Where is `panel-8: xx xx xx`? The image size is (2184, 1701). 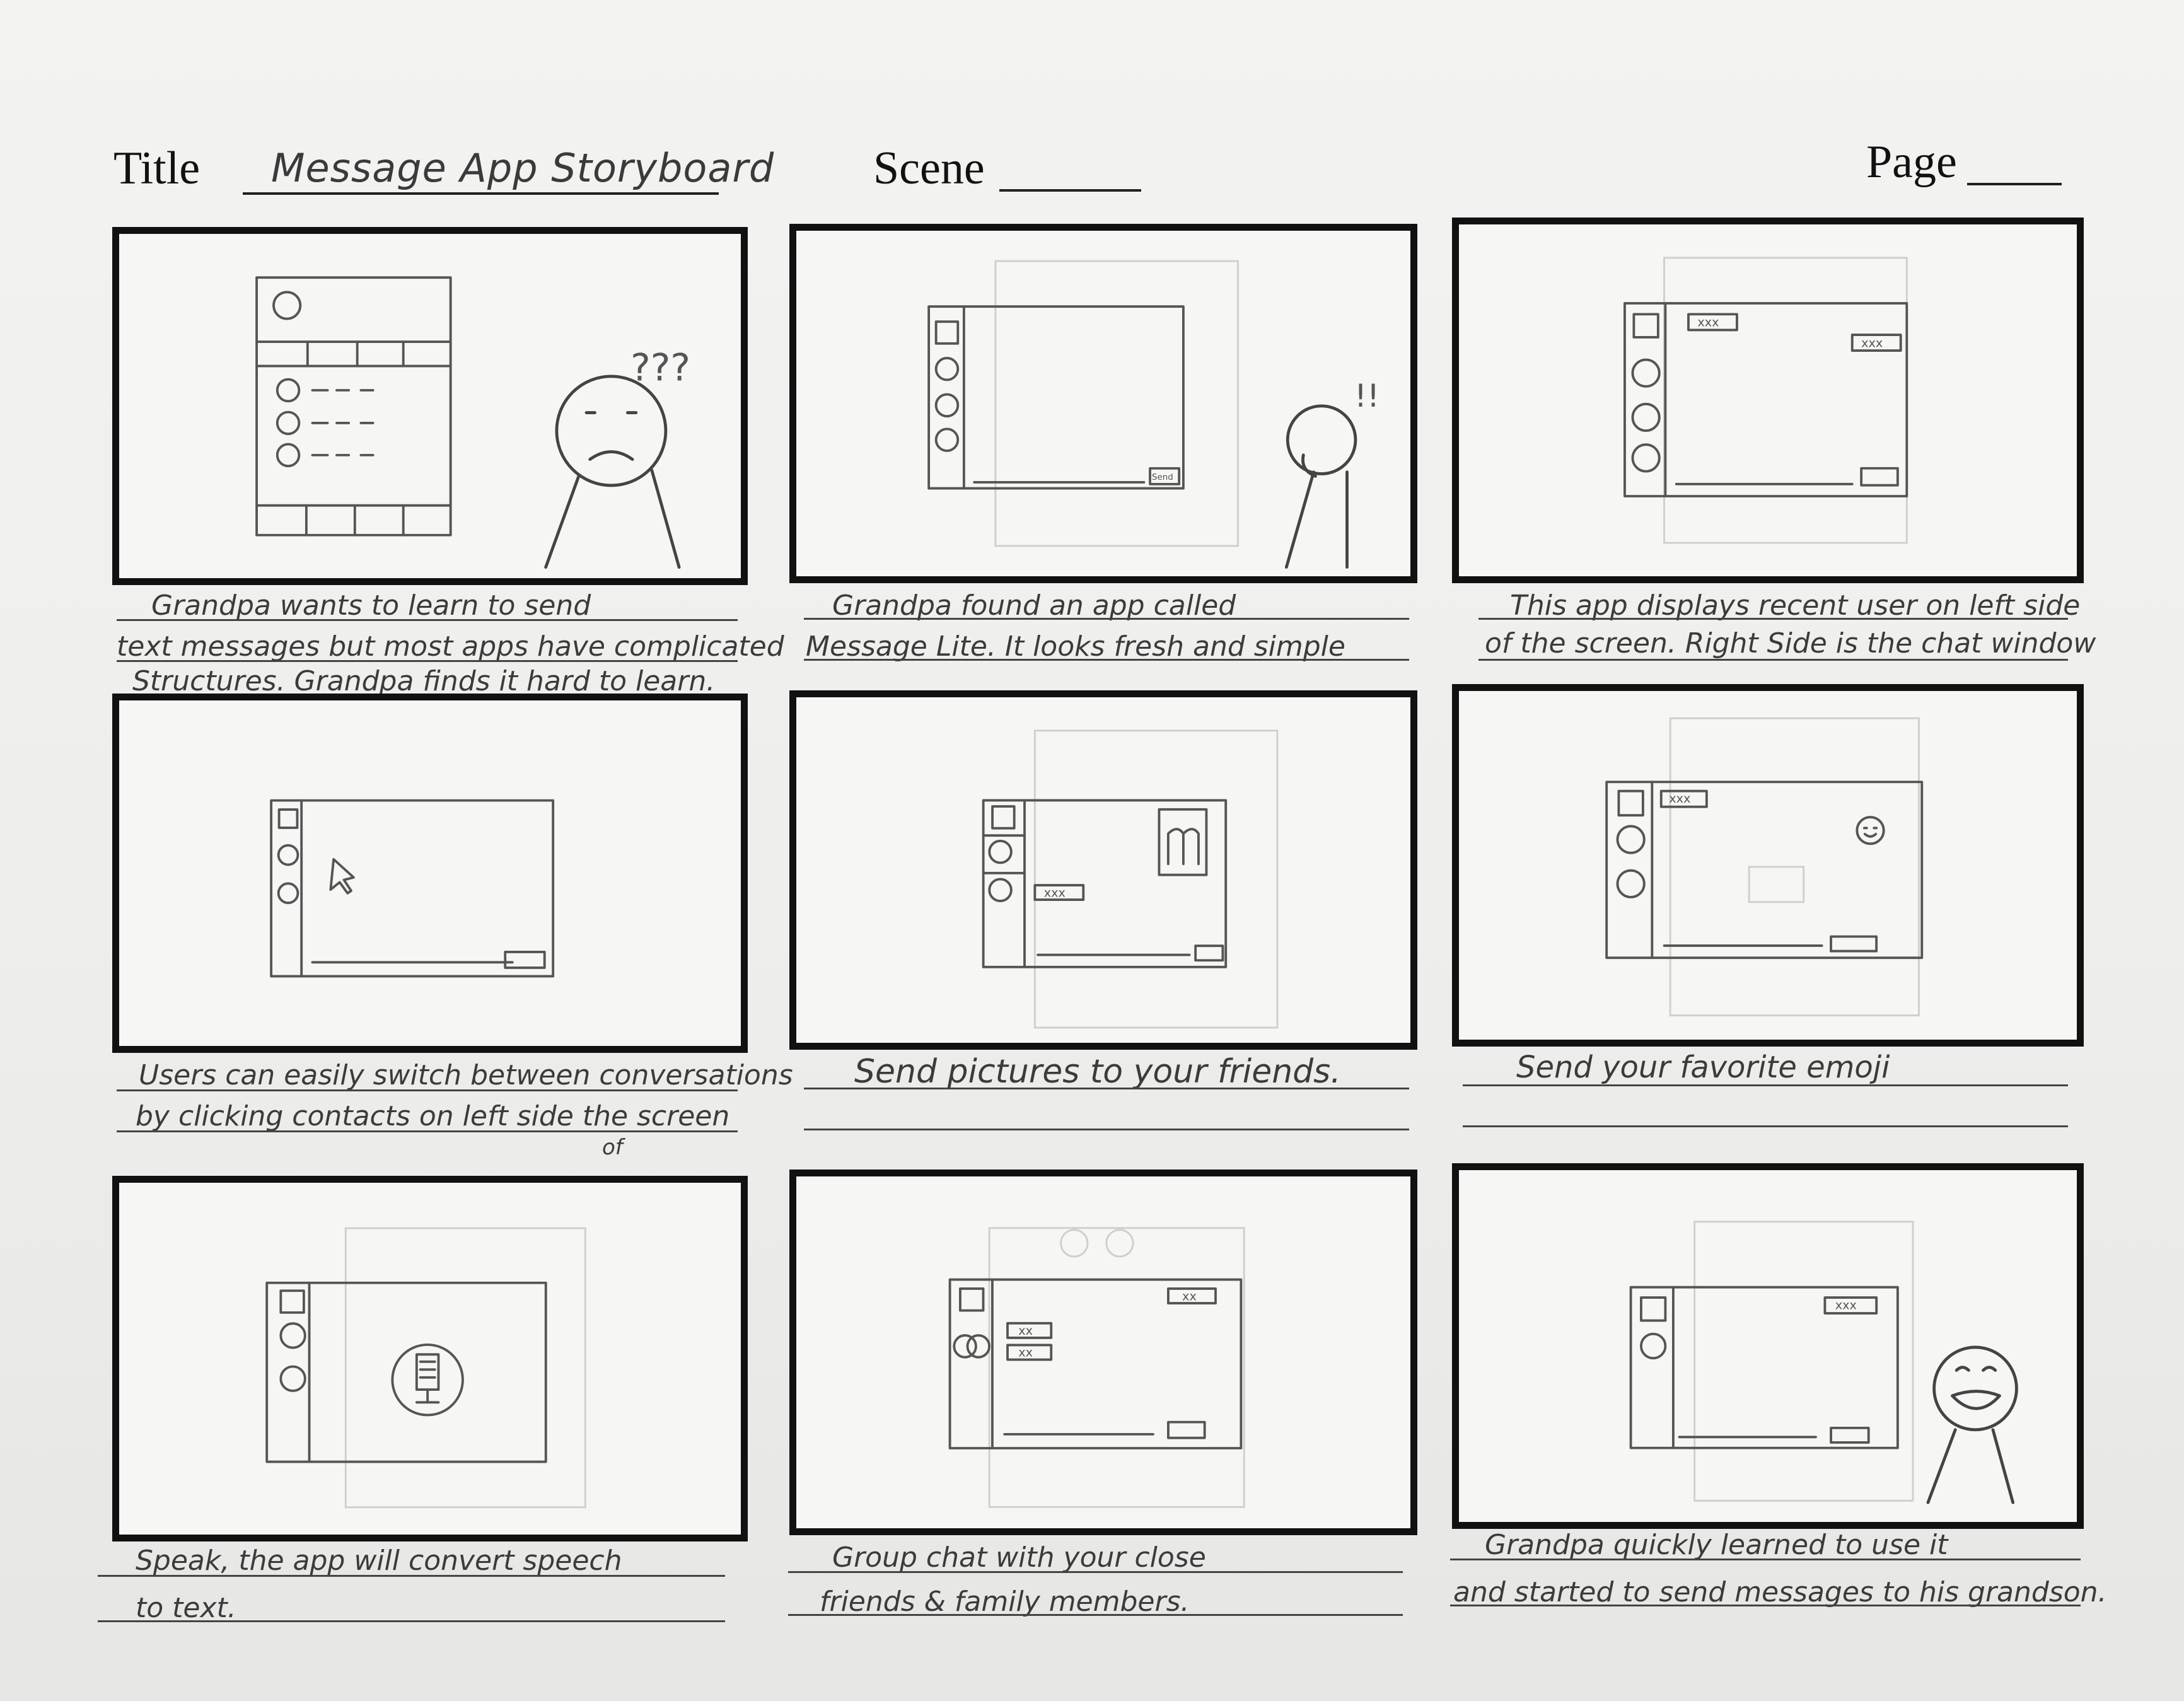
panel-8: xx xx xx is located at coordinates (1103, 1352).